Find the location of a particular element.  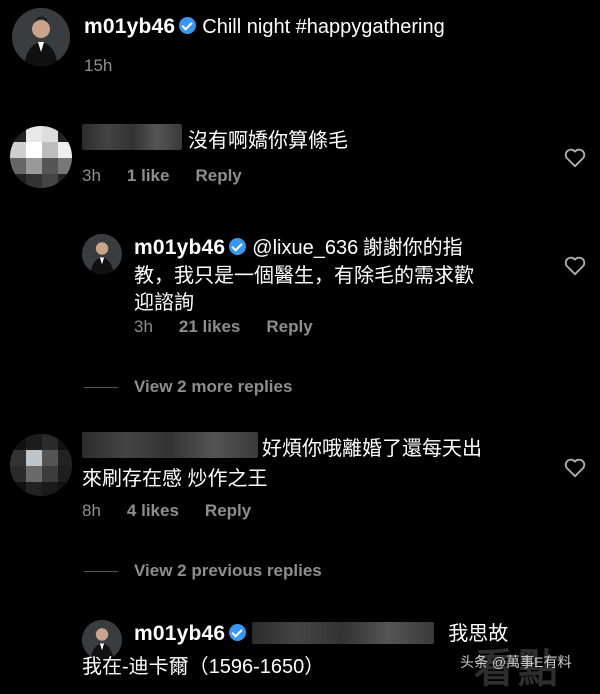

comment-likes: 1 like is located at coordinates (148, 175).